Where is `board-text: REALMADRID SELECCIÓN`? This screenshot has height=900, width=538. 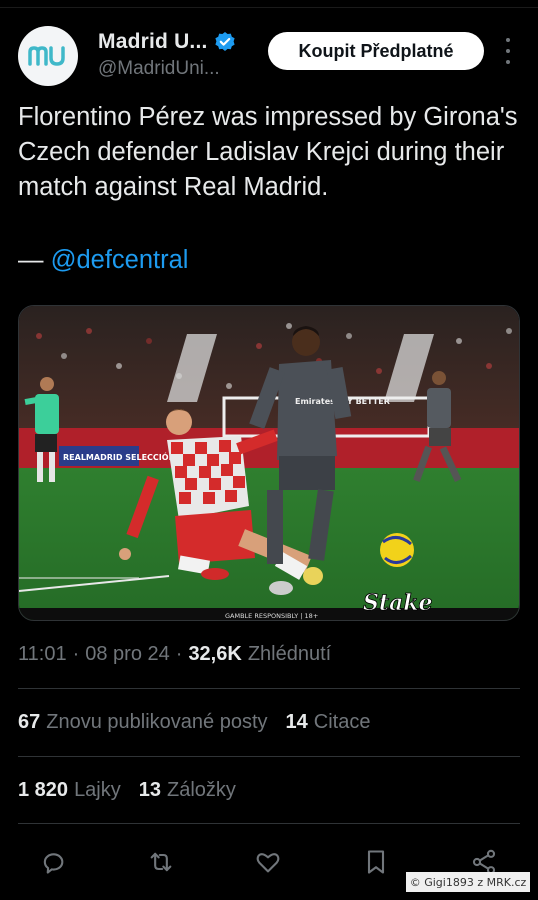 board-text: REALMADRID SELECCIÓN is located at coordinates (119, 456).